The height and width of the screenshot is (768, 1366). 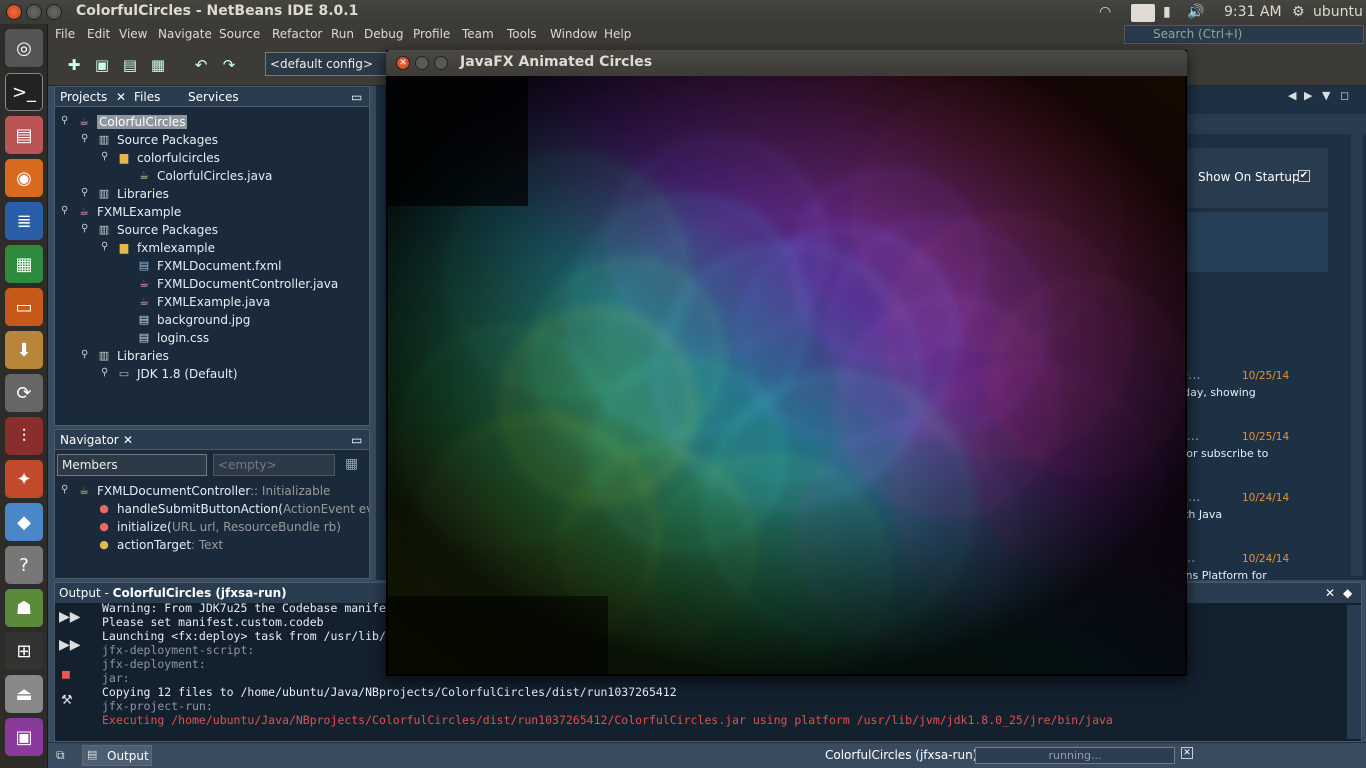 What do you see at coordinates (205, 248) in the screenshot?
I see `tree-item: ⚲ ▆ fxmlexample` at bounding box center [205, 248].